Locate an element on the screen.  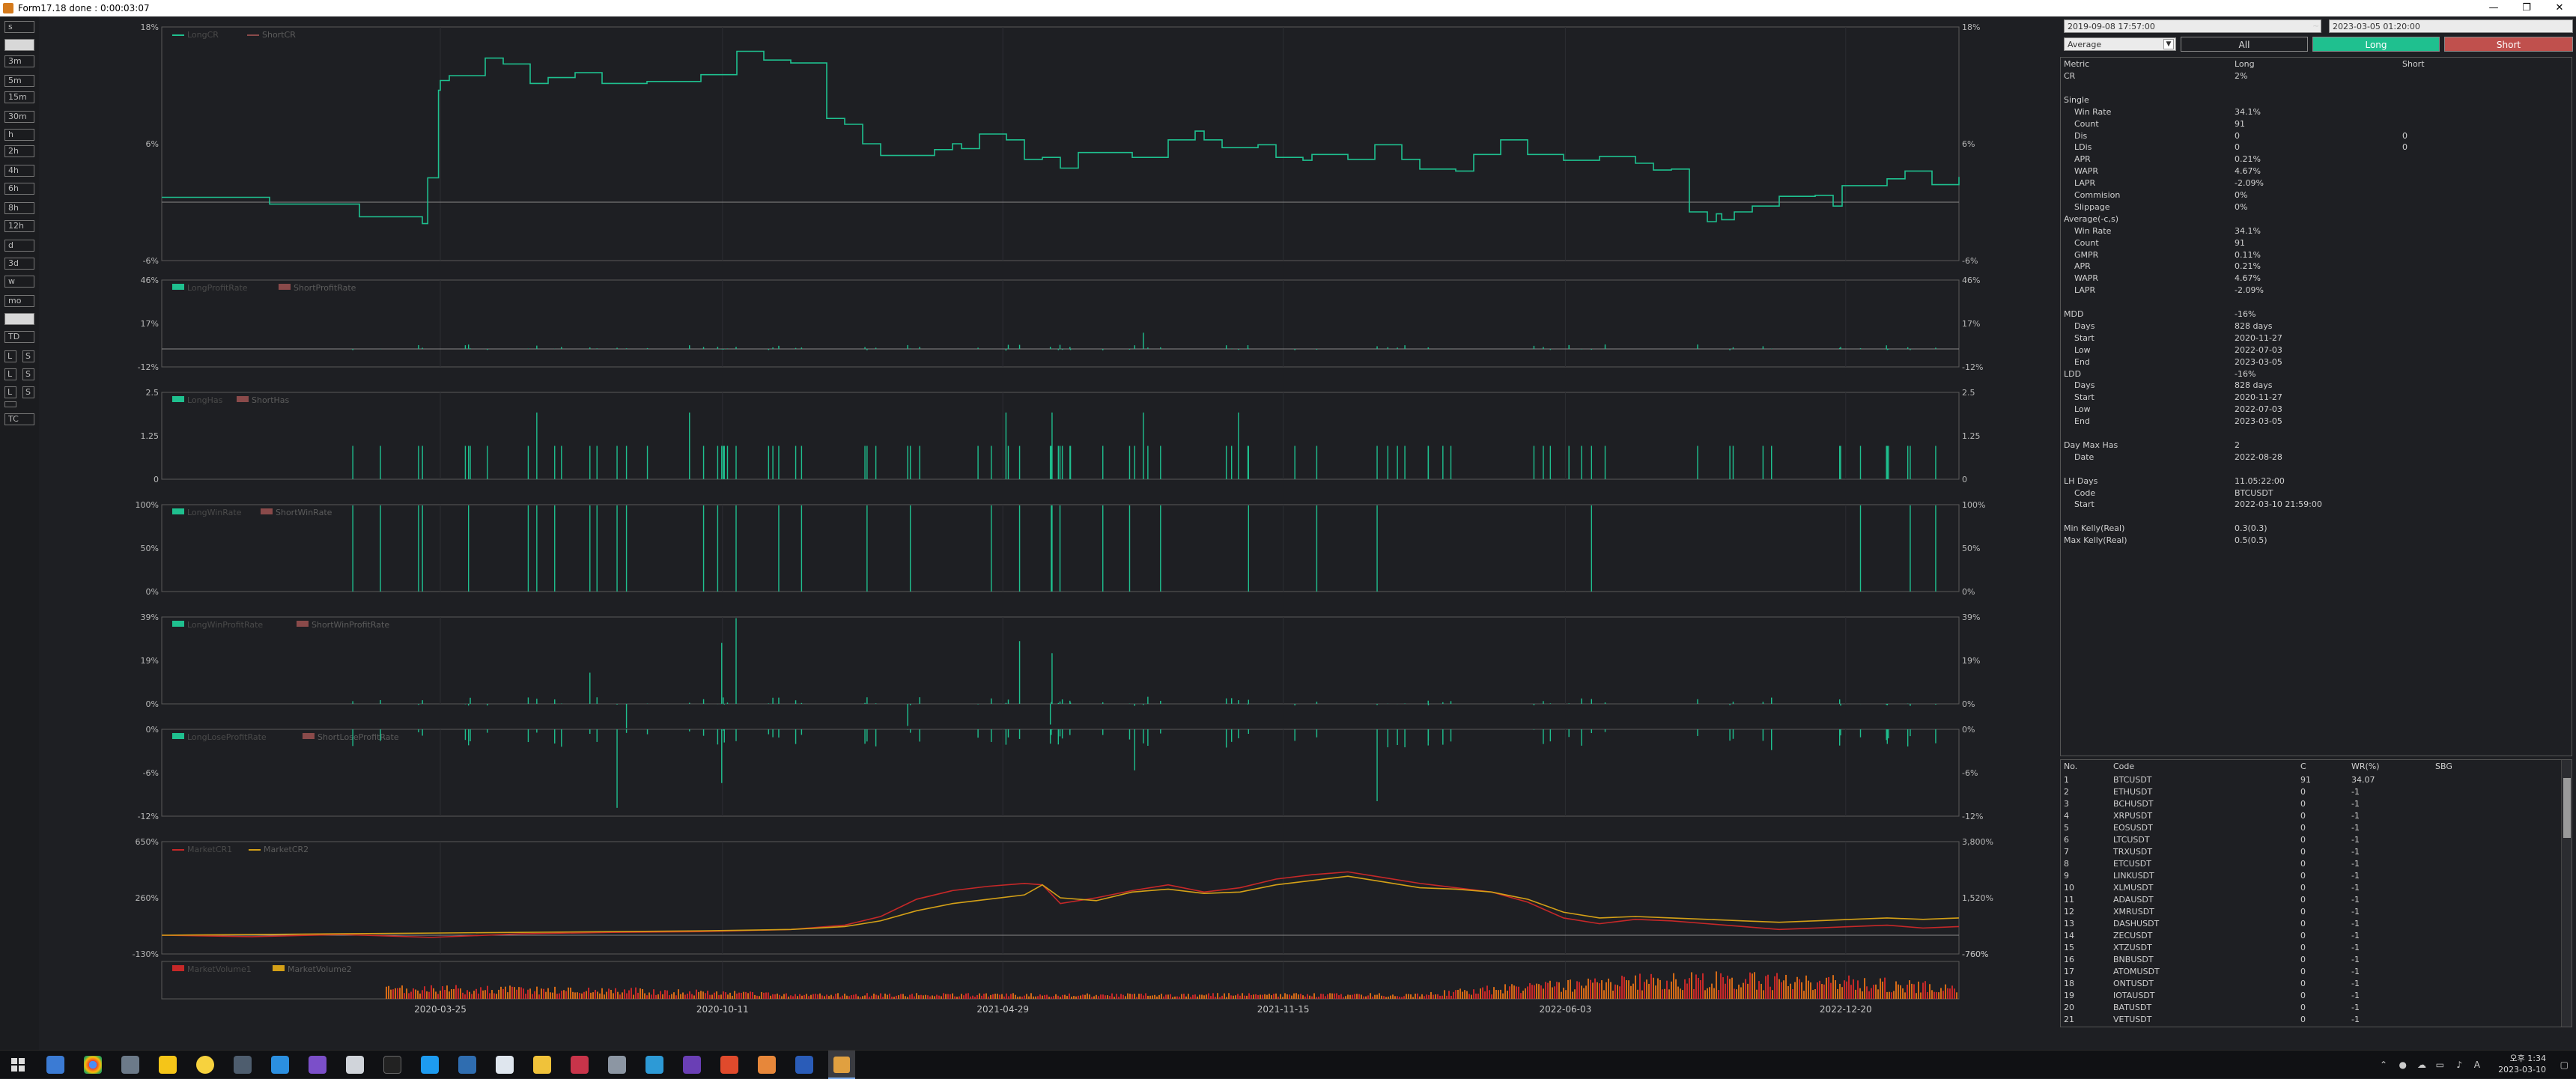
timeframe-button-23: S is located at coordinates (28, 392).